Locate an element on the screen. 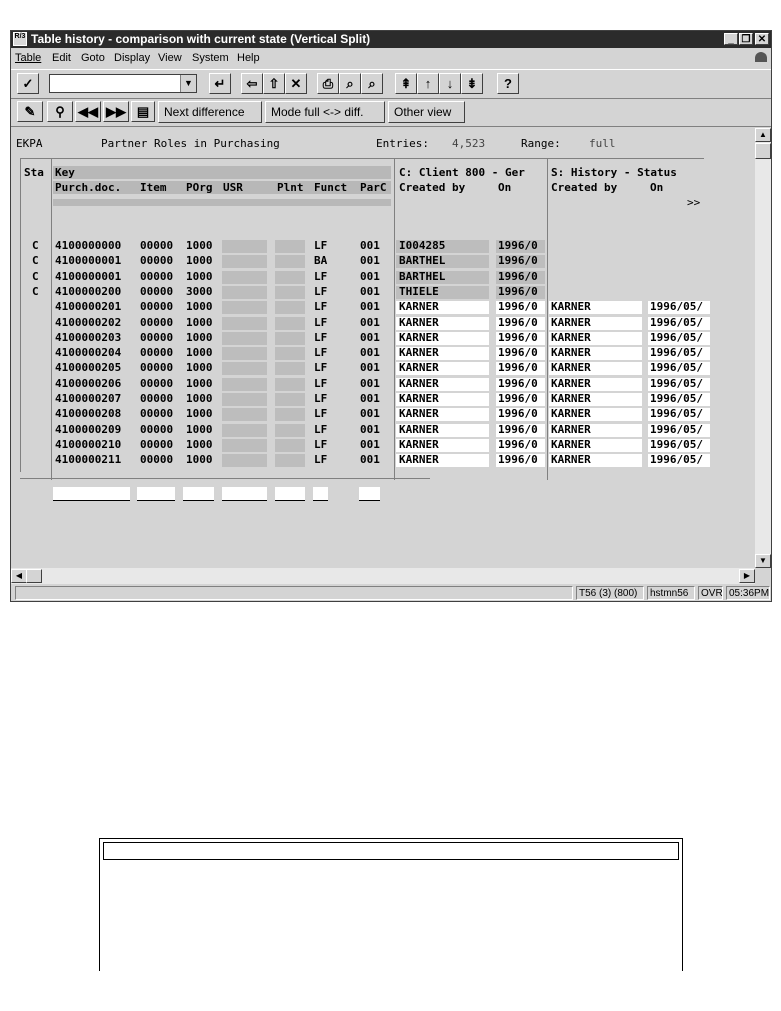 This screenshot has height=1011, width=781. menu-display: Display is located at coordinates (132, 58).